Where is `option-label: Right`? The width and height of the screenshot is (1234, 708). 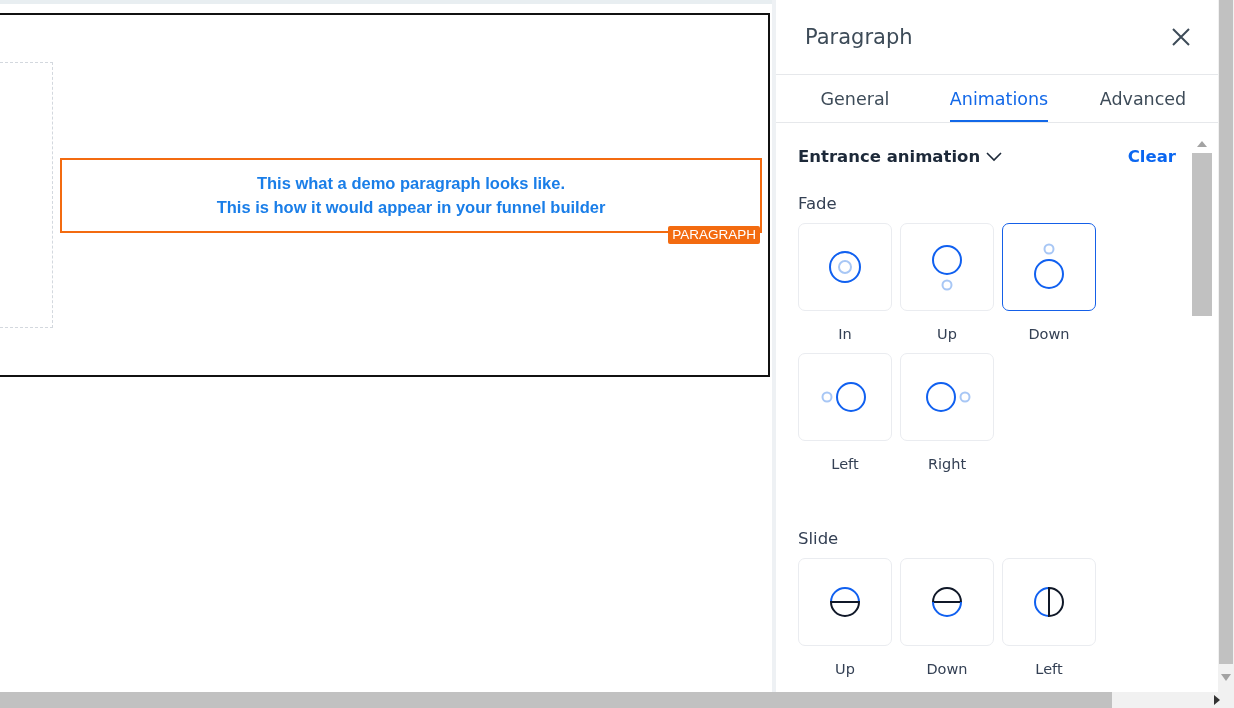
option-label: Right is located at coordinates (947, 464).